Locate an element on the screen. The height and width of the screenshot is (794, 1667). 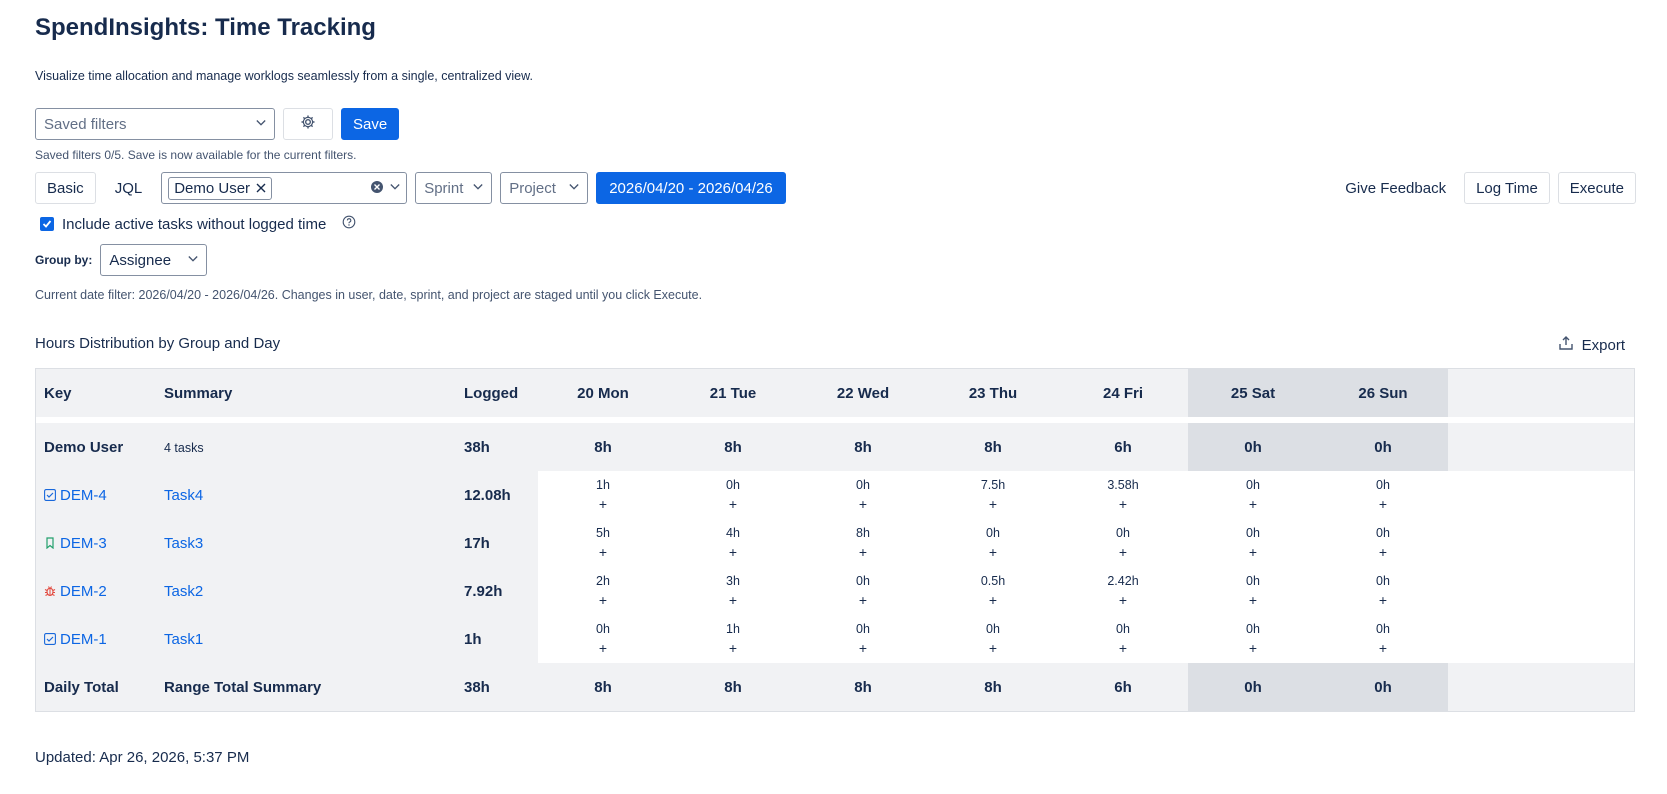
group-logged: 38h is located at coordinates (497, 447).